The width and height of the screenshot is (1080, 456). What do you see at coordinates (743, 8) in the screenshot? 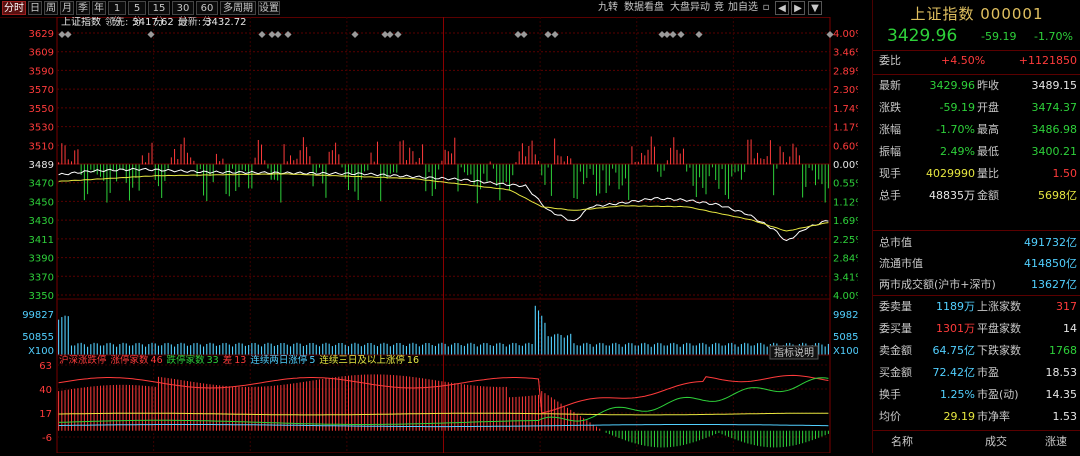
I see `add-watchlist-button: 加自选` at bounding box center [743, 8].